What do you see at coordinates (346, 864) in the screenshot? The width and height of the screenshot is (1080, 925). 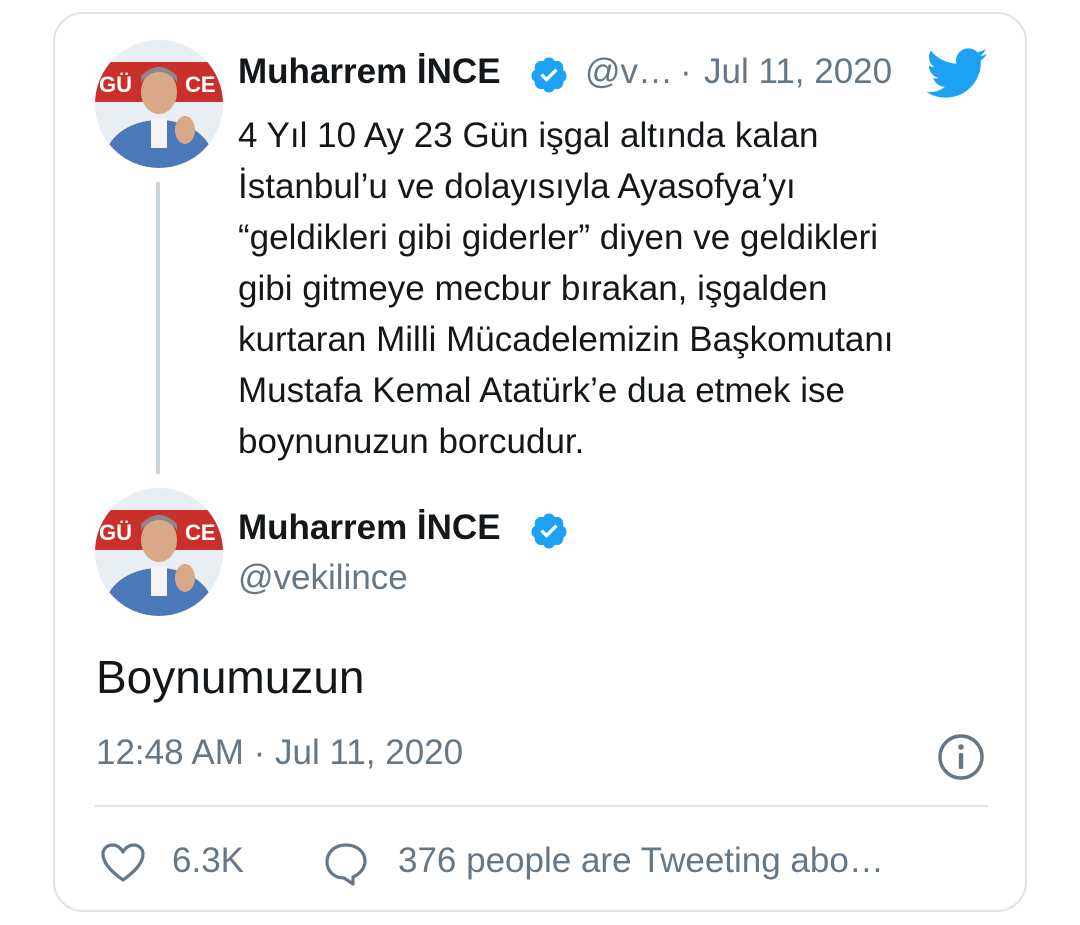 I see `speech-bubble-icon` at bounding box center [346, 864].